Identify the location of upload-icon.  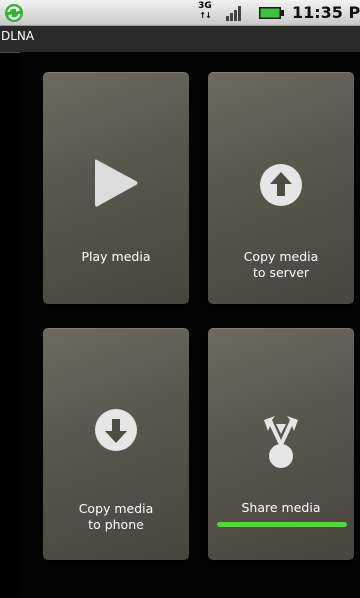
(281, 193).